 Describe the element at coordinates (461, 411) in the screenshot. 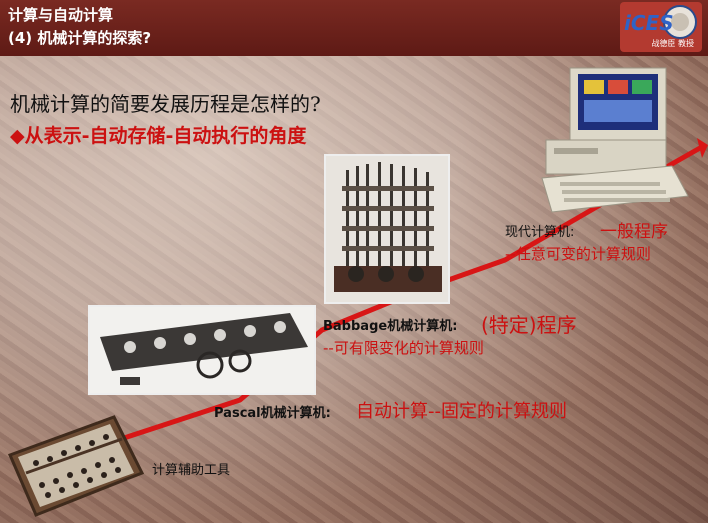

I see `pascal-desc: 自动计算--固定的计算规则` at that location.